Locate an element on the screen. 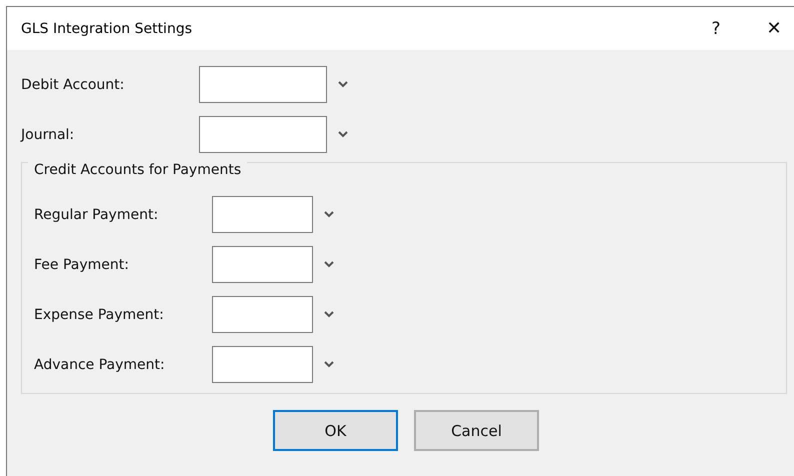  field-label: Expense Payment: is located at coordinates (99, 314).